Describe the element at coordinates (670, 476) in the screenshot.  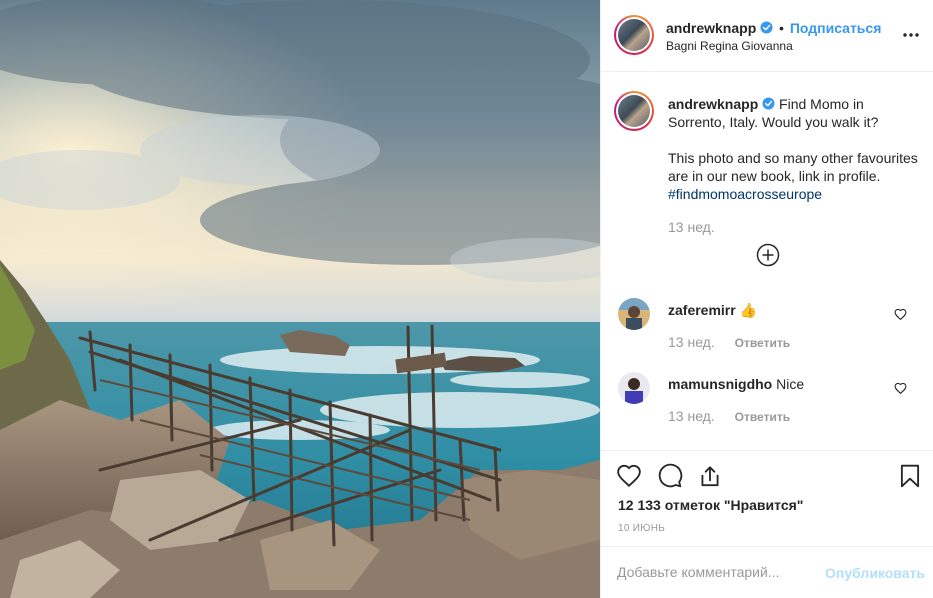
I see `comment-icon` at that location.